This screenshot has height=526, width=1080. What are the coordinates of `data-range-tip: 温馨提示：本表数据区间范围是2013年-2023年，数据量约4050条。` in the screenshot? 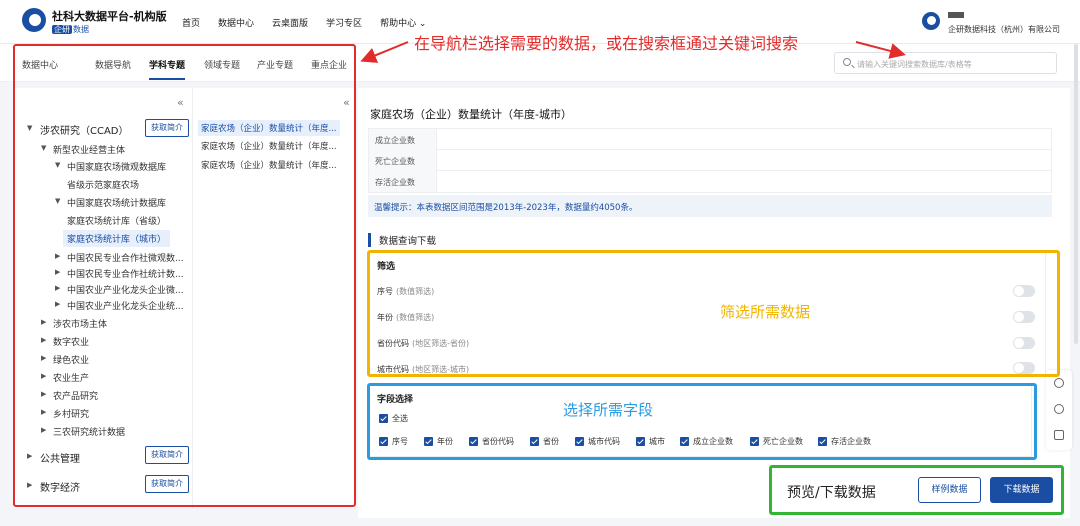 It's located at (710, 206).